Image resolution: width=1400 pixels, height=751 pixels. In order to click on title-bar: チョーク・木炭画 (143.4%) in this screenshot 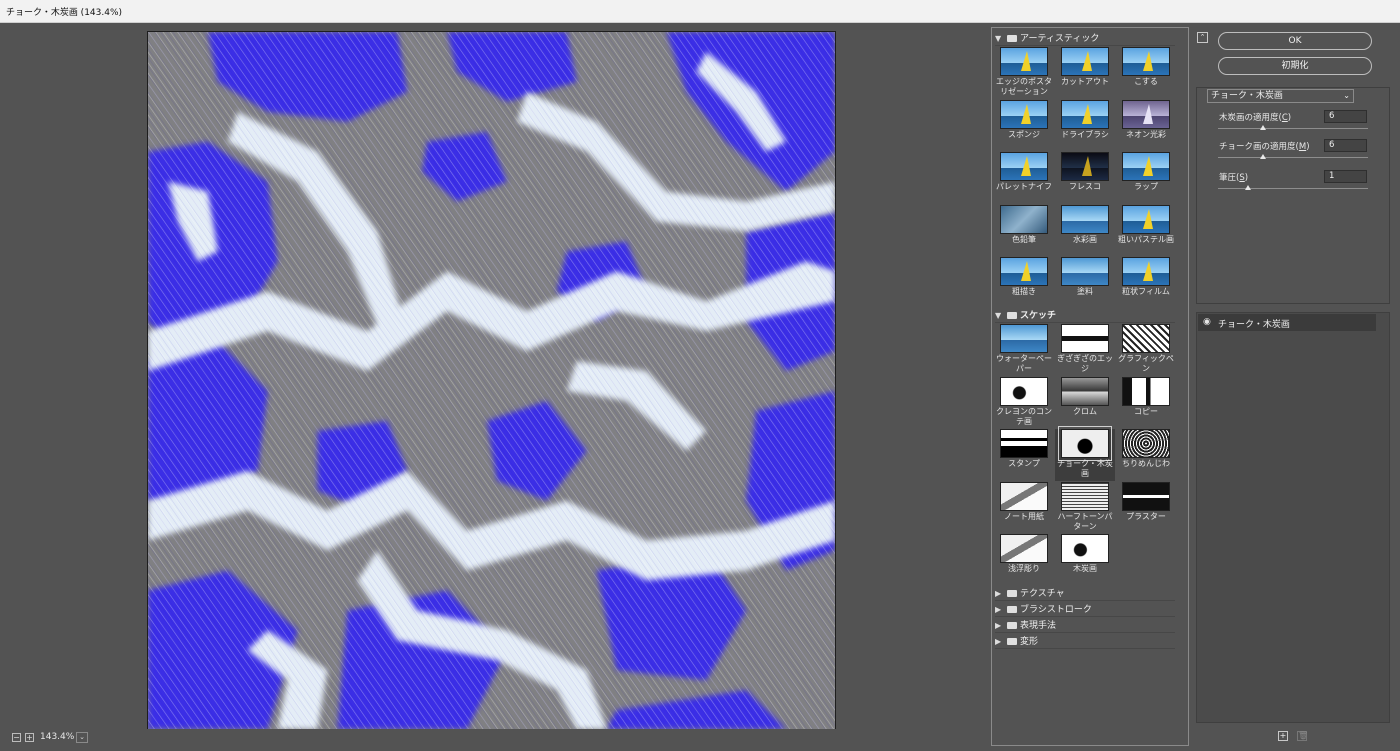, I will do `click(700, 11)`.